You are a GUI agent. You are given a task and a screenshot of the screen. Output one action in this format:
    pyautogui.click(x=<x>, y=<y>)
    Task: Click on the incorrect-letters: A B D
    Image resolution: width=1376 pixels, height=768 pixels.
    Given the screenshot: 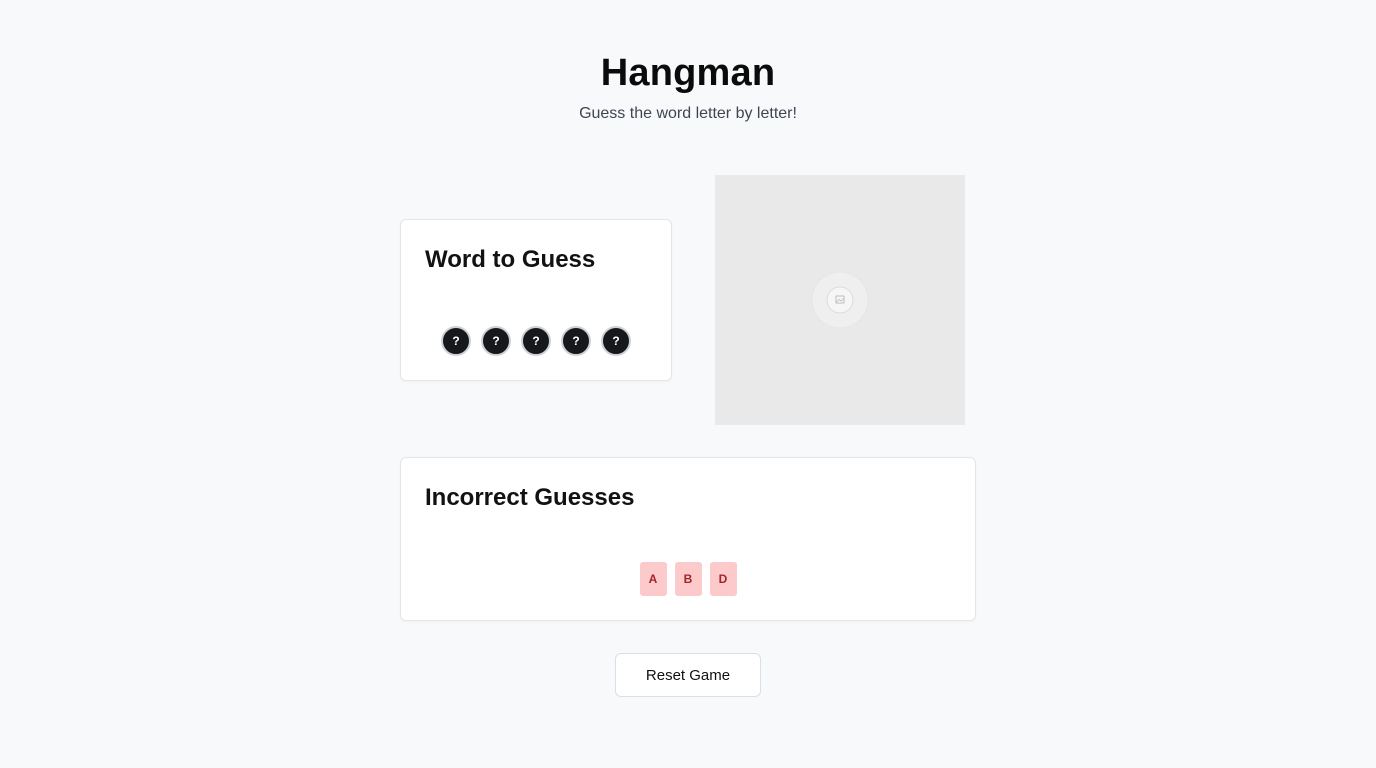 What is the action you would take?
    pyautogui.click(x=688, y=579)
    